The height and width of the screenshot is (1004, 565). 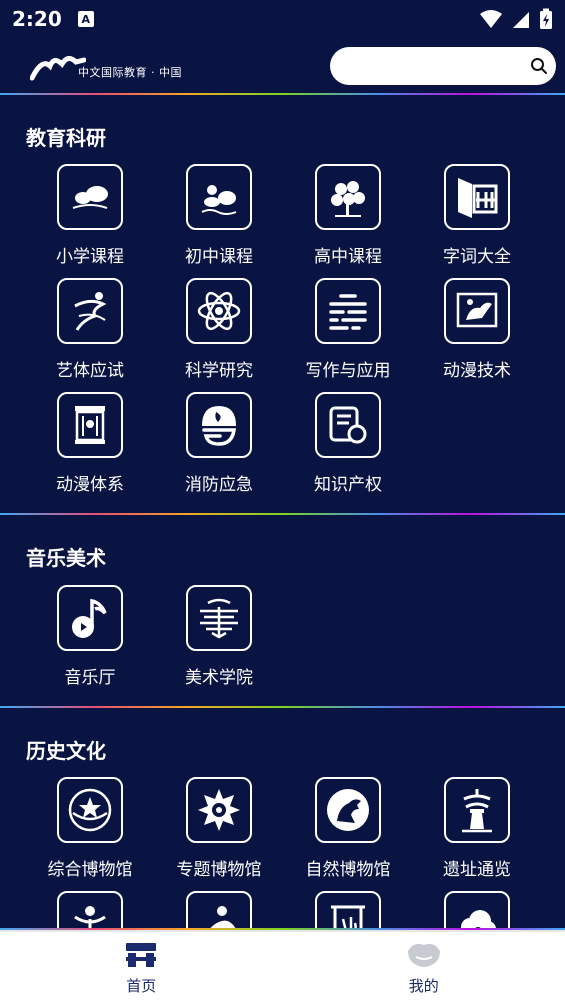 What do you see at coordinates (521, 20) in the screenshot?
I see `signal-icon` at bounding box center [521, 20].